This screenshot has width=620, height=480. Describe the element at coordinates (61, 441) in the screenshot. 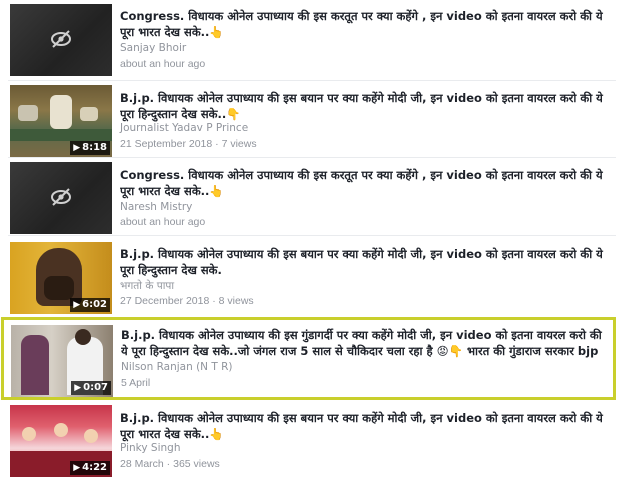

I see `video-thumbnail: ▶ 4:22` at that location.